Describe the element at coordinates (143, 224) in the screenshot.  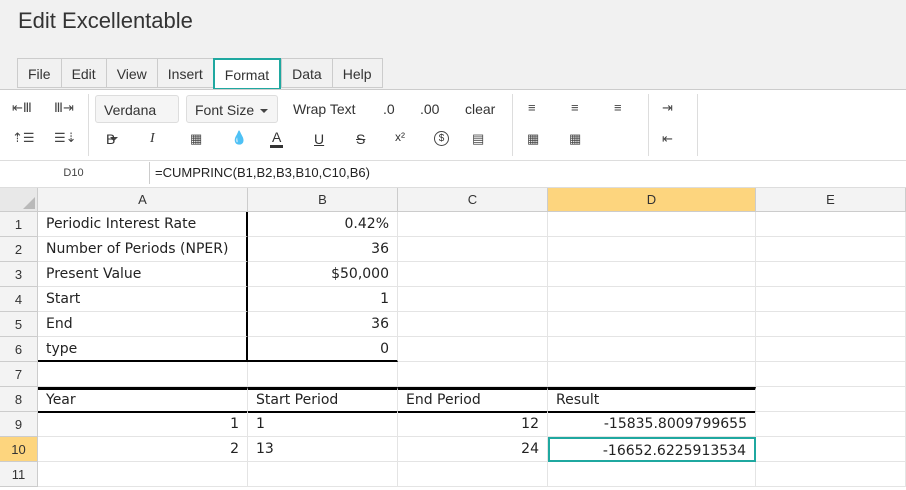
I see `cell-a1: Periodic Interest Rate` at that location.